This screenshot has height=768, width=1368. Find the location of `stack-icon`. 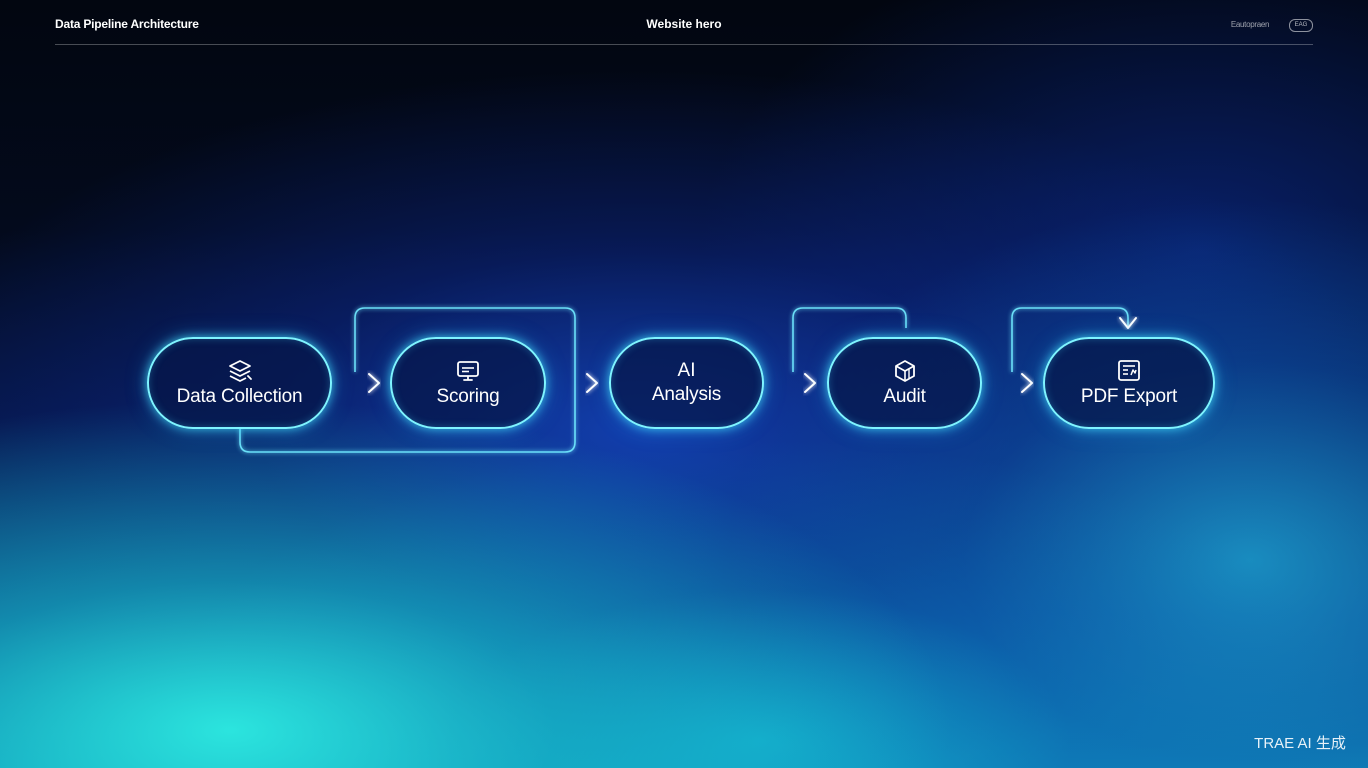

stack-icon is located at coordinates (240, 370).